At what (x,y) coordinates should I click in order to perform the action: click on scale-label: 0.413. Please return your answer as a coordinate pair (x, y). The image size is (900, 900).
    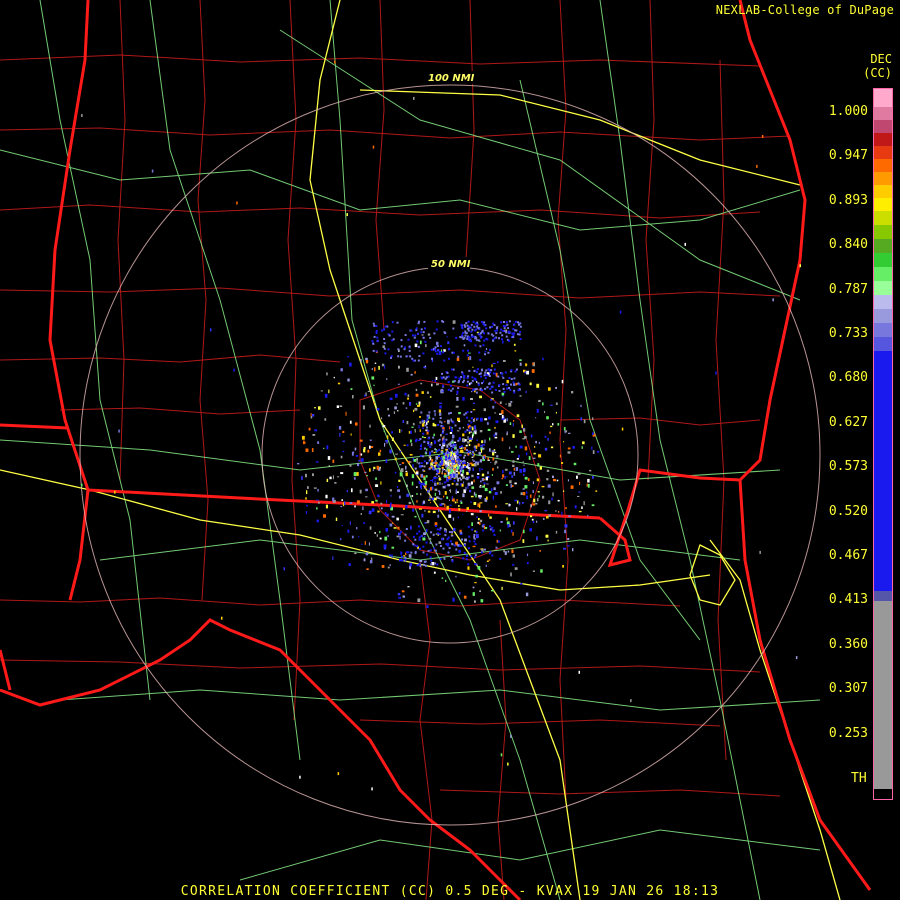
    Looking at the image, I should click on (848, 600).